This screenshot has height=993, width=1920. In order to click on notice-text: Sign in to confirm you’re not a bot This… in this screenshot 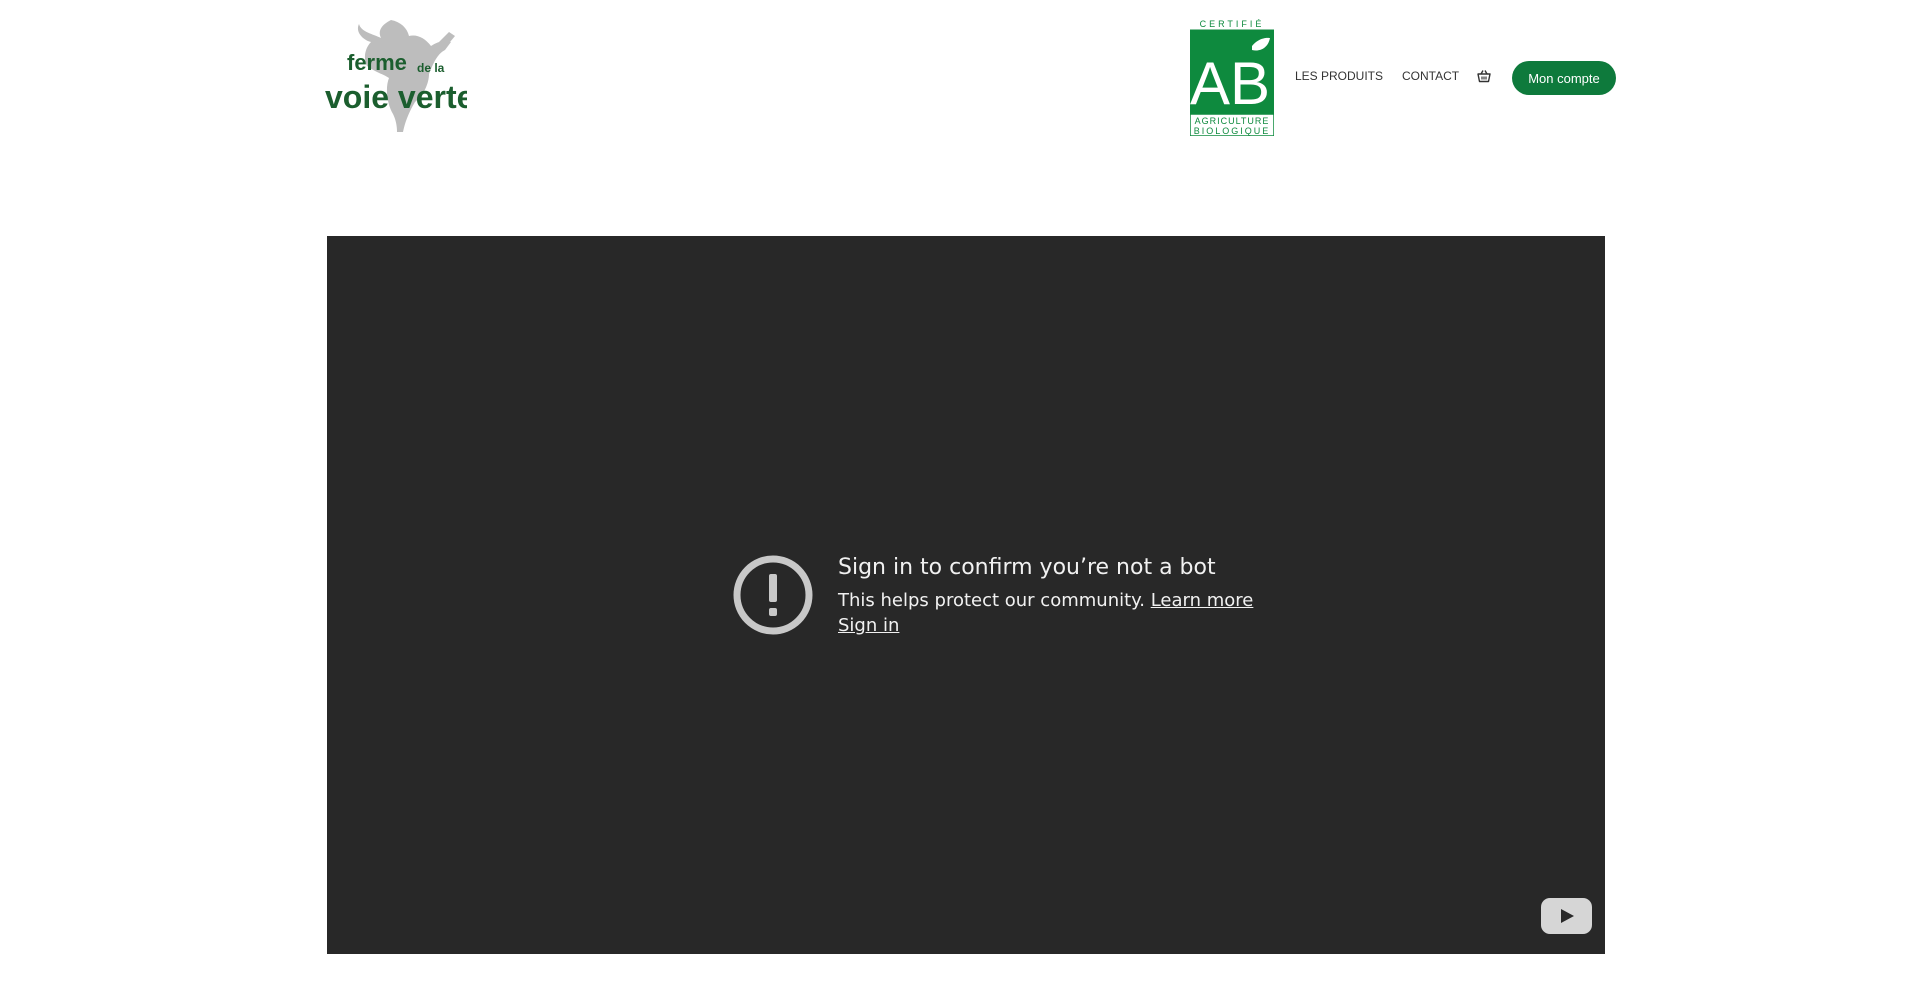, I will do `click(1048, 596)`.